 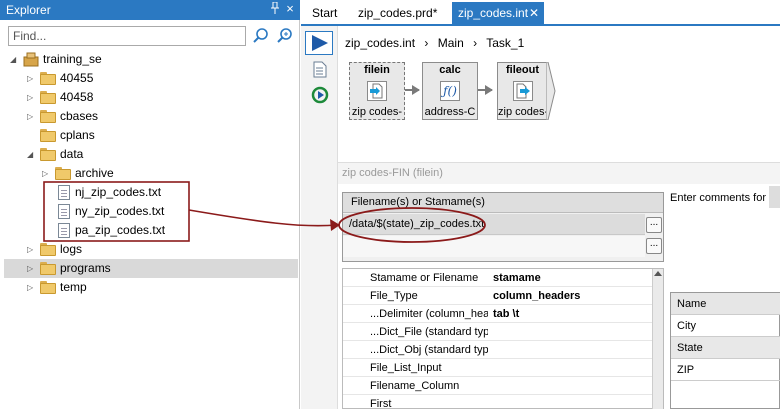 What do you see at coordinates (725, 326) in the screenshot?
I see `name-row: City` at bounding box center [725, 326].